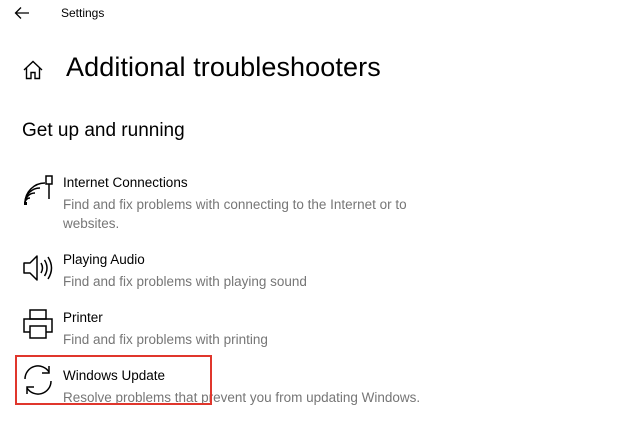  I want to click on back-button, so click(22, 13).